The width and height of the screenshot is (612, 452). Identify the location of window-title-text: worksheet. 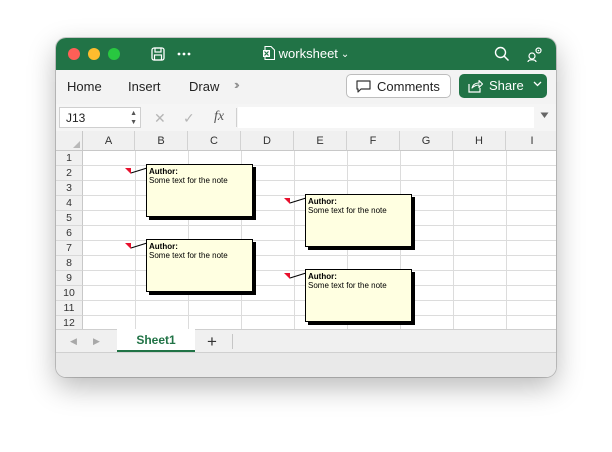
(308, 53).